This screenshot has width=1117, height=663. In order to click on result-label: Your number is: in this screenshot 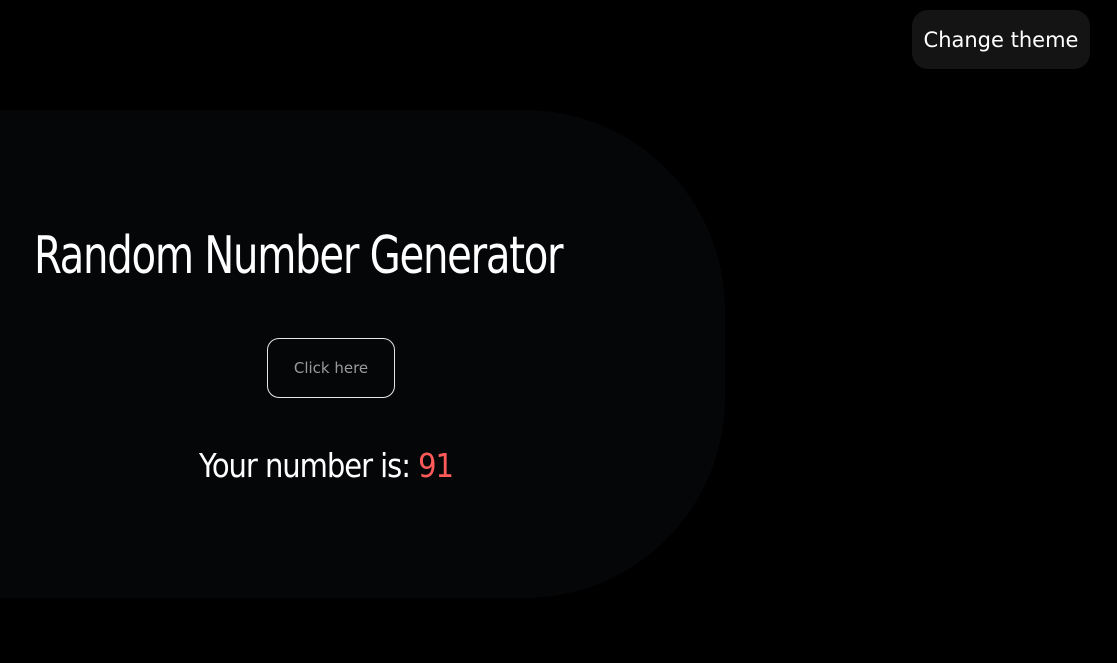, I will do `click(309, 465)`.